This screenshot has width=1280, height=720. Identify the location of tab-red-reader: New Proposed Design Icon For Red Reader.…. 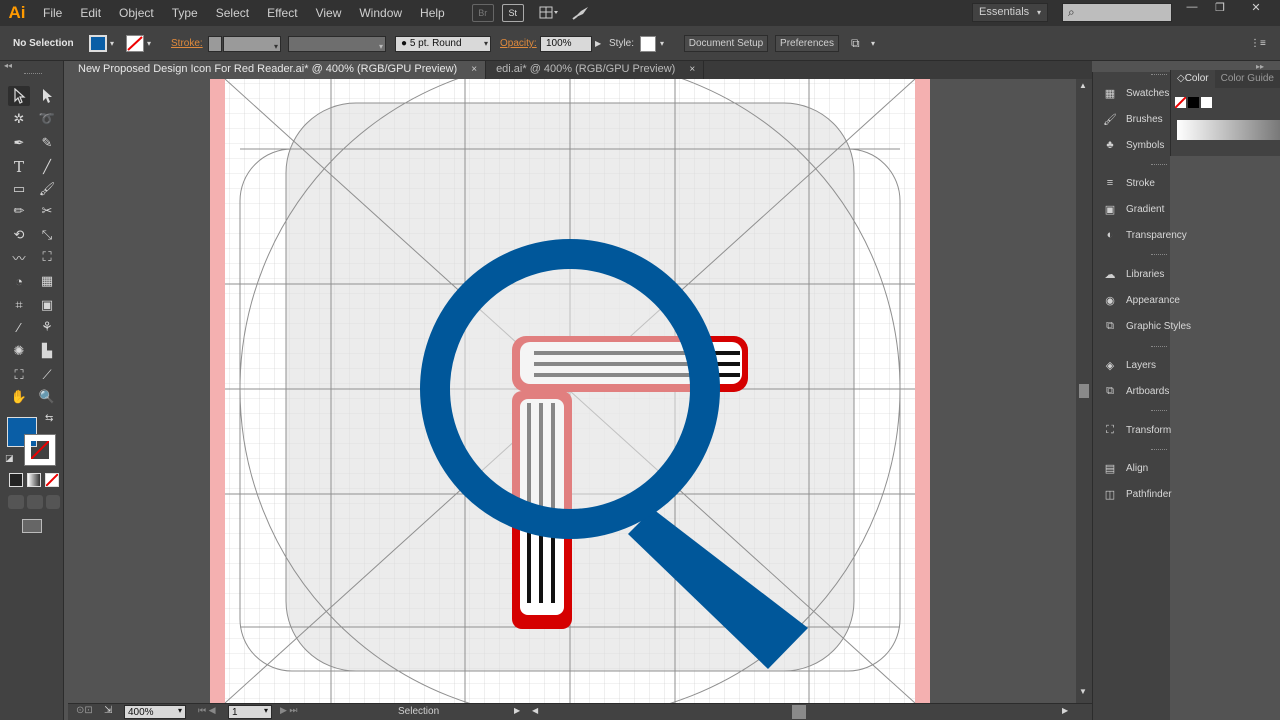
(277, 70).